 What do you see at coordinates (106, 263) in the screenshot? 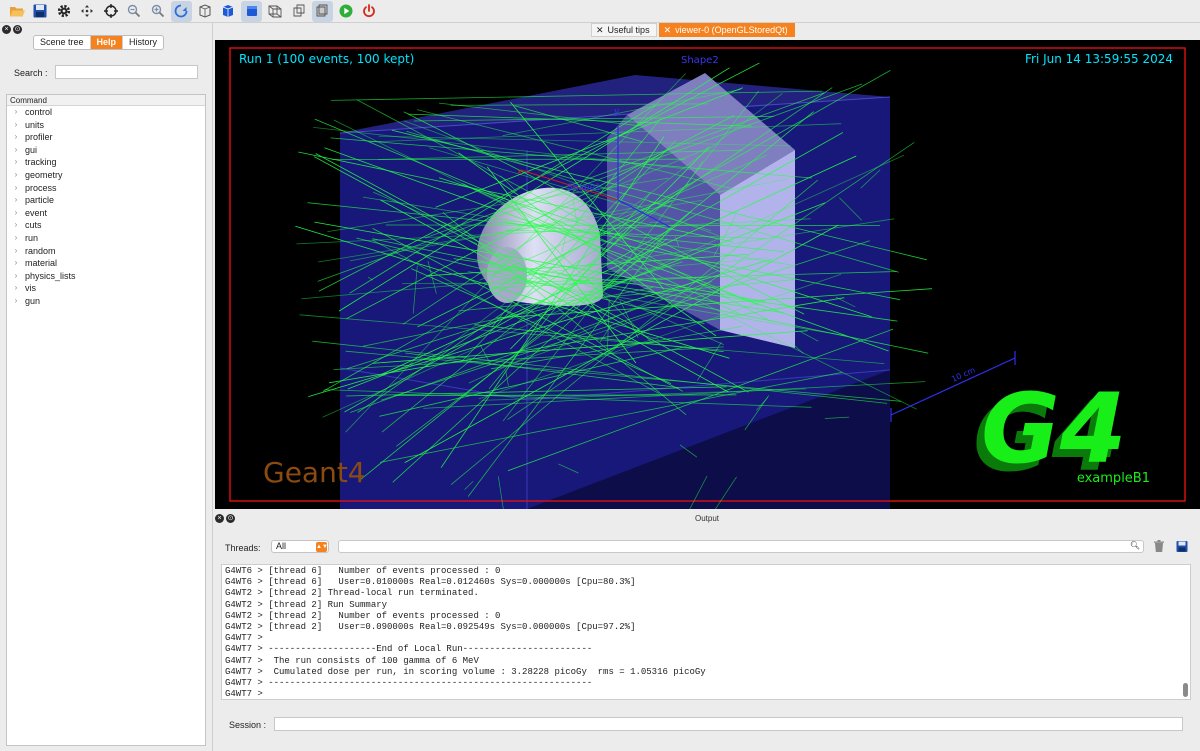
I see `command-item-material: › material` at bounding box center [106, 263].